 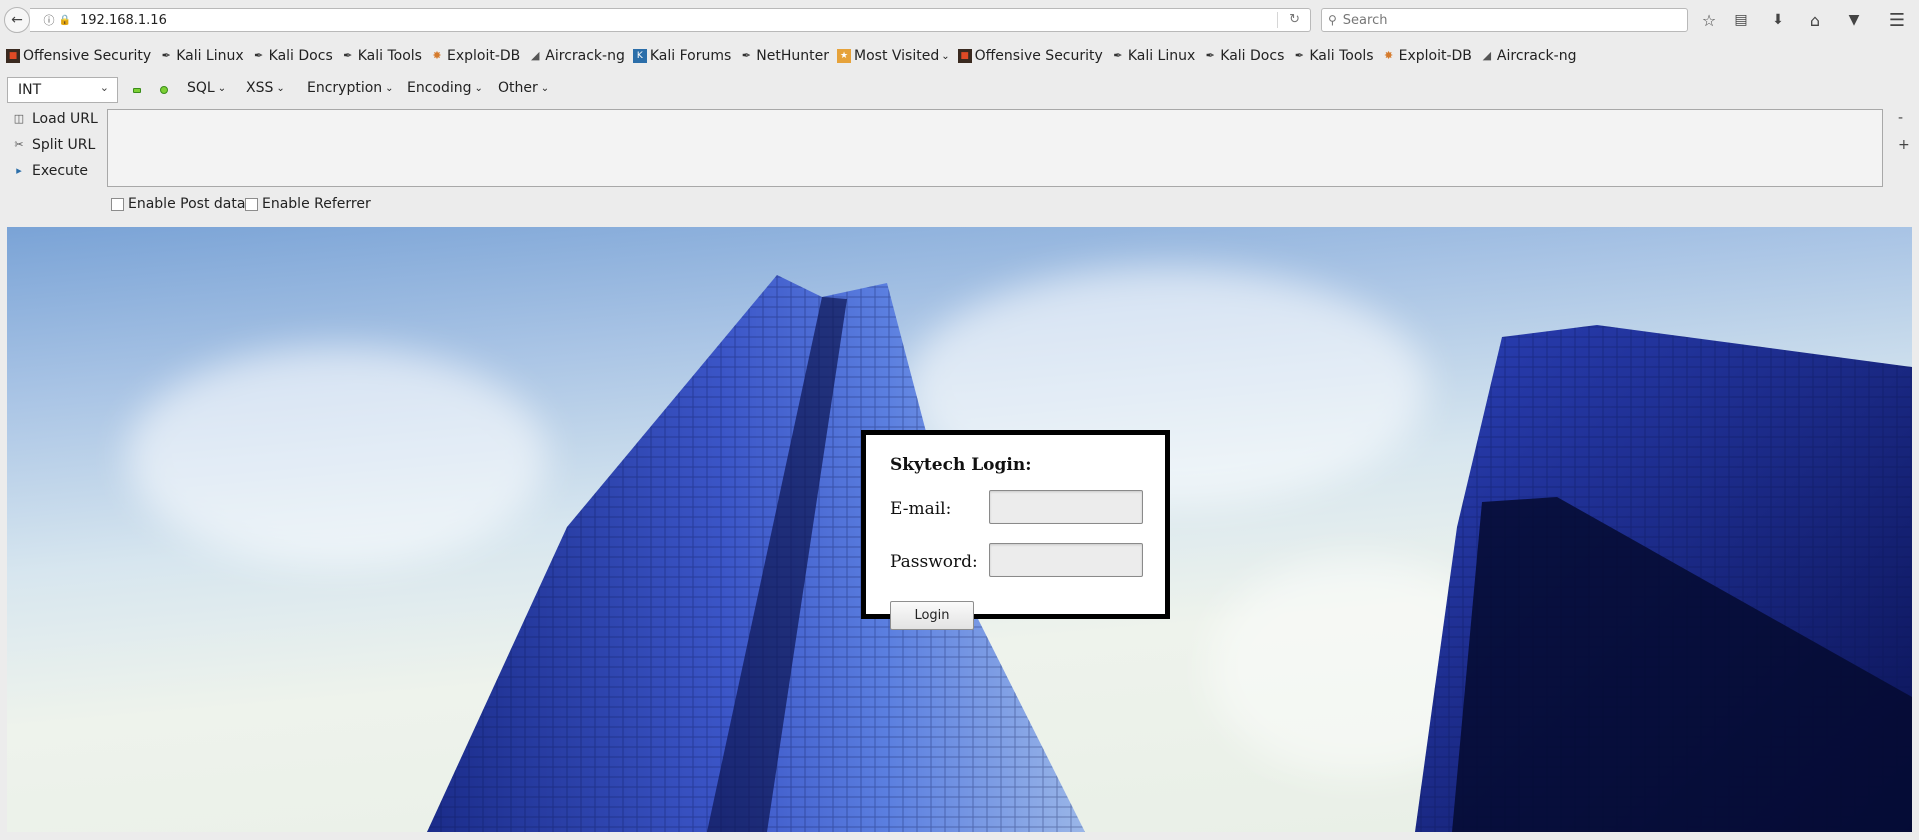 What do you see at coordinates (17, 20) in the screenshot?
I see `back-arrow-icon: ←` at bounding box center [17, 20].